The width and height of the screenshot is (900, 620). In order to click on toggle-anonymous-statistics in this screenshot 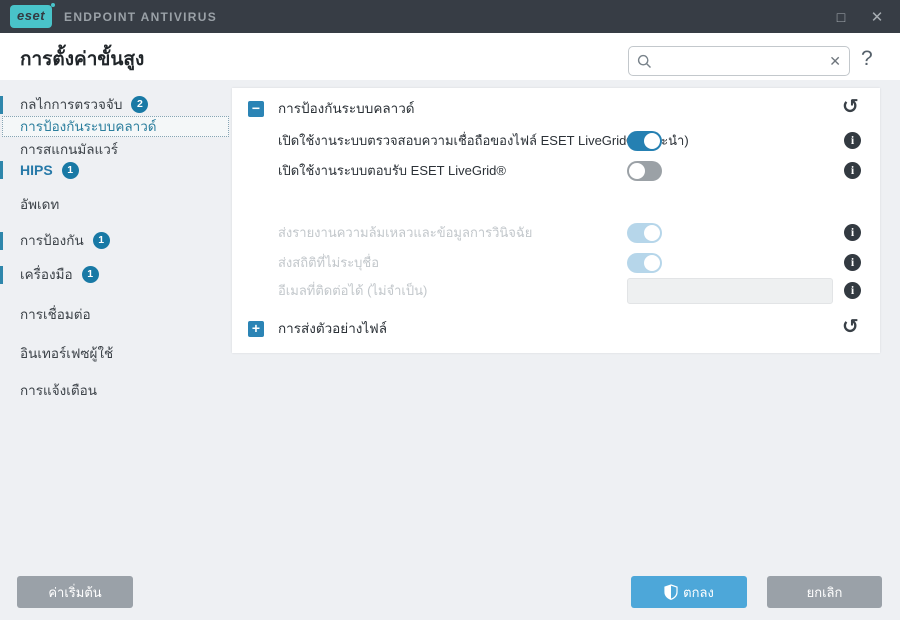, I will do `click(644, 263)`.